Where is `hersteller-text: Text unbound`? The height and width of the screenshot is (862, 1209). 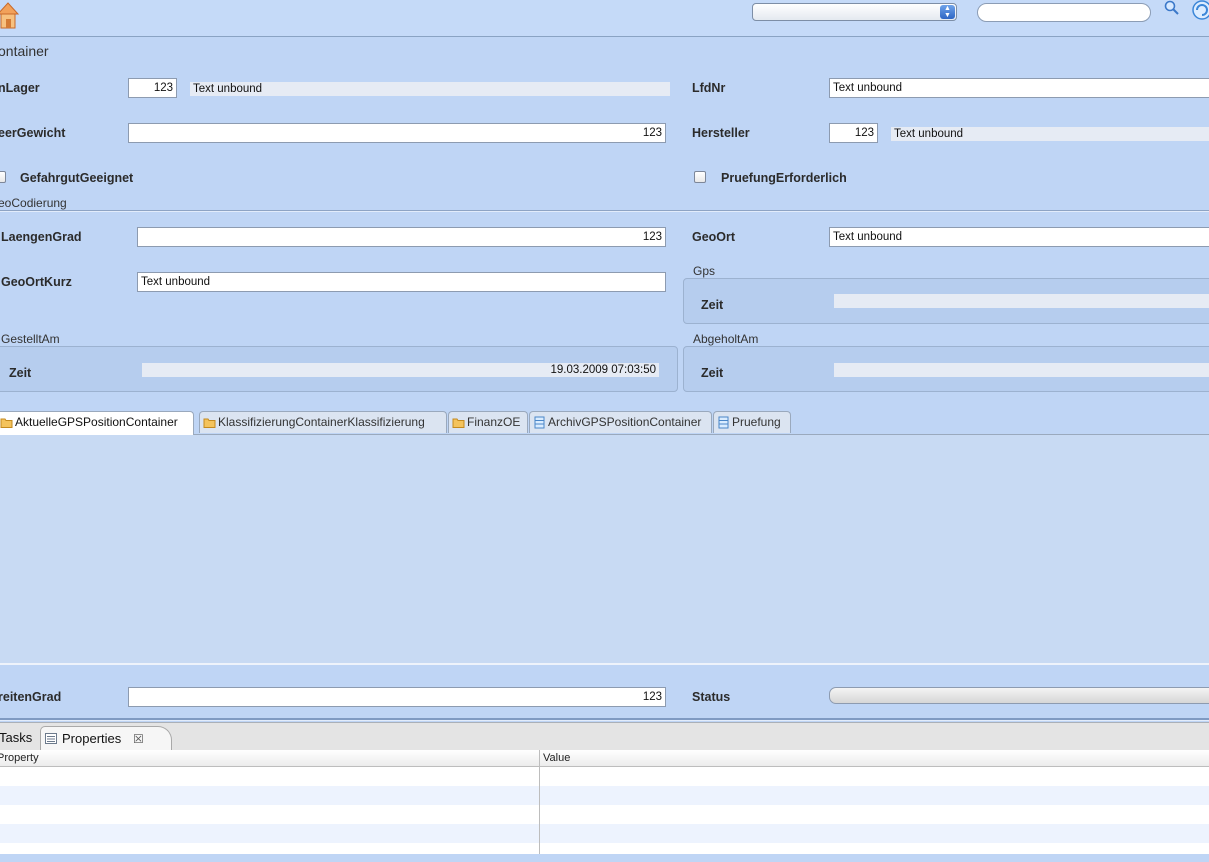
hersteller-text: Text unbound is located at coordinates (1050, 134).